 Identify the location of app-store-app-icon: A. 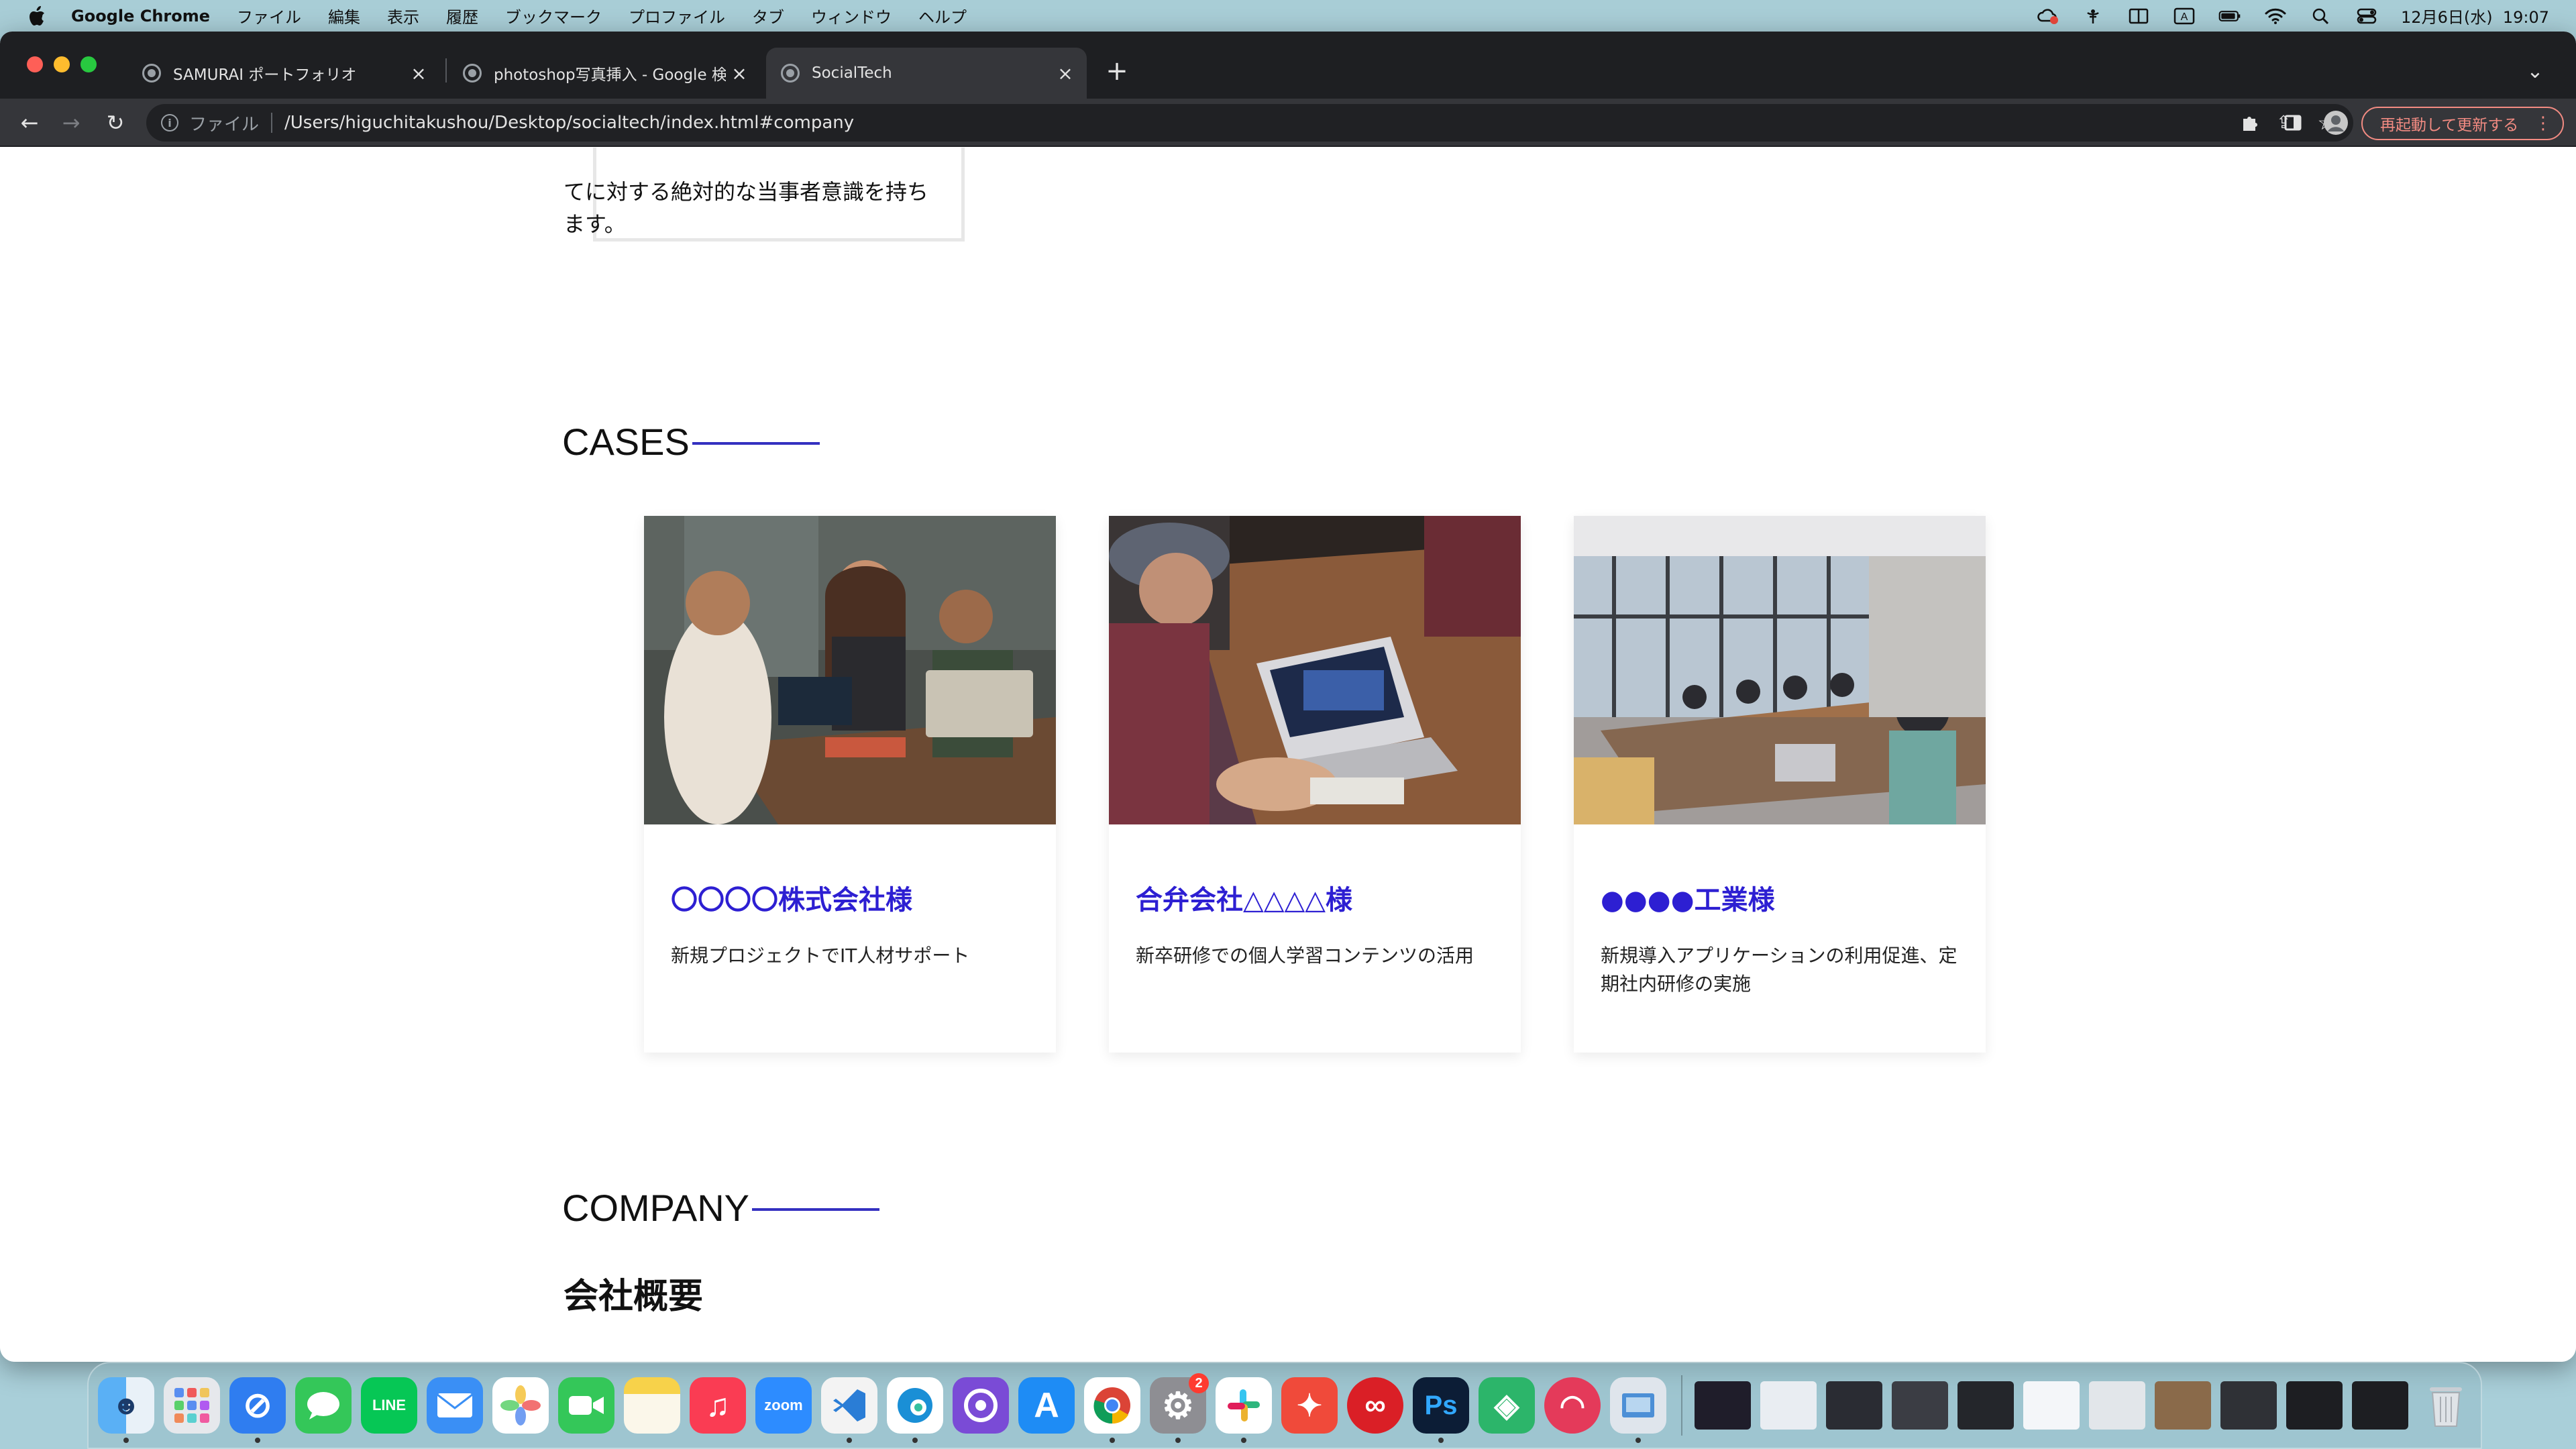
(1046, 1405).